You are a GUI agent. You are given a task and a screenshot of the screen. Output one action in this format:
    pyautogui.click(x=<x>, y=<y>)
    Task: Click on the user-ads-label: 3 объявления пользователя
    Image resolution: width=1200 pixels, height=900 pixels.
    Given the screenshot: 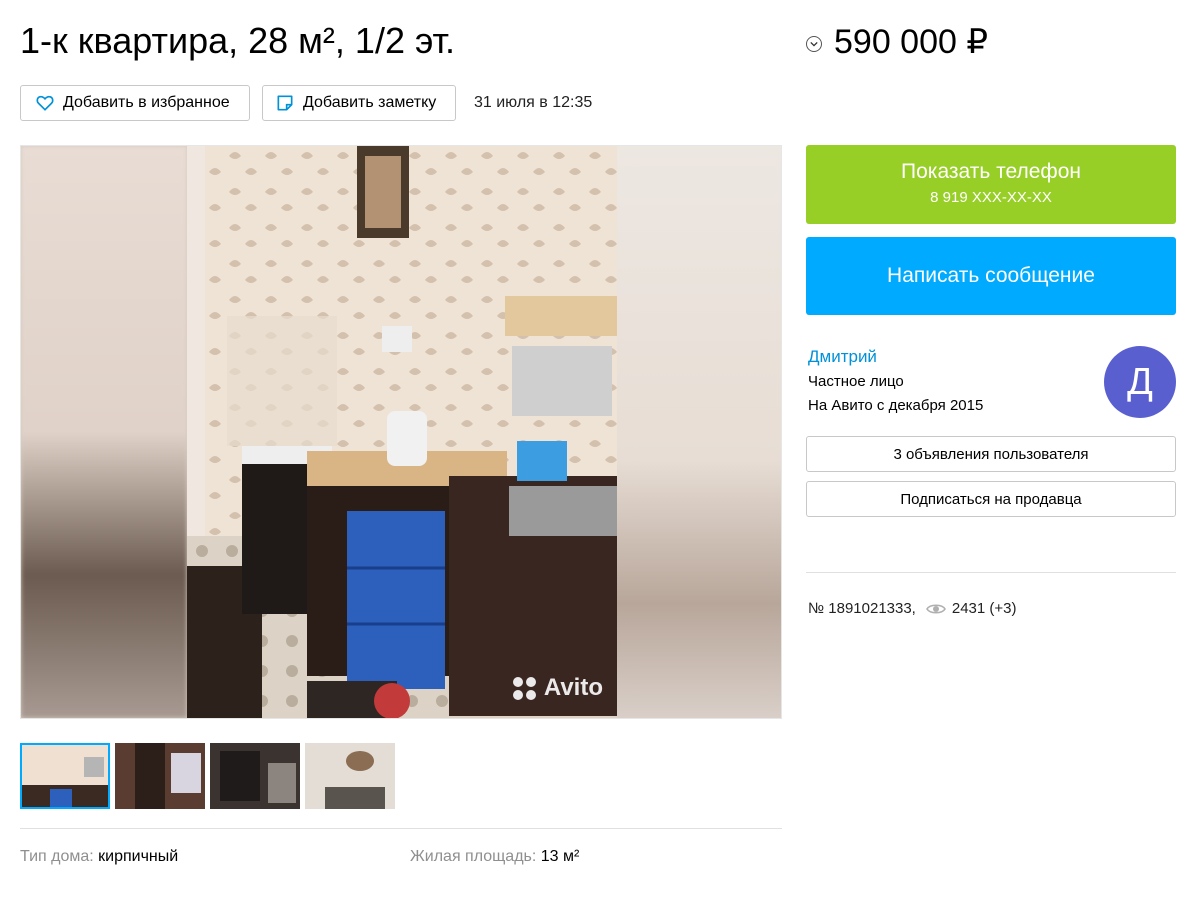 What is the action you would take?
    pyautogui.click(x=991, y=454)
    